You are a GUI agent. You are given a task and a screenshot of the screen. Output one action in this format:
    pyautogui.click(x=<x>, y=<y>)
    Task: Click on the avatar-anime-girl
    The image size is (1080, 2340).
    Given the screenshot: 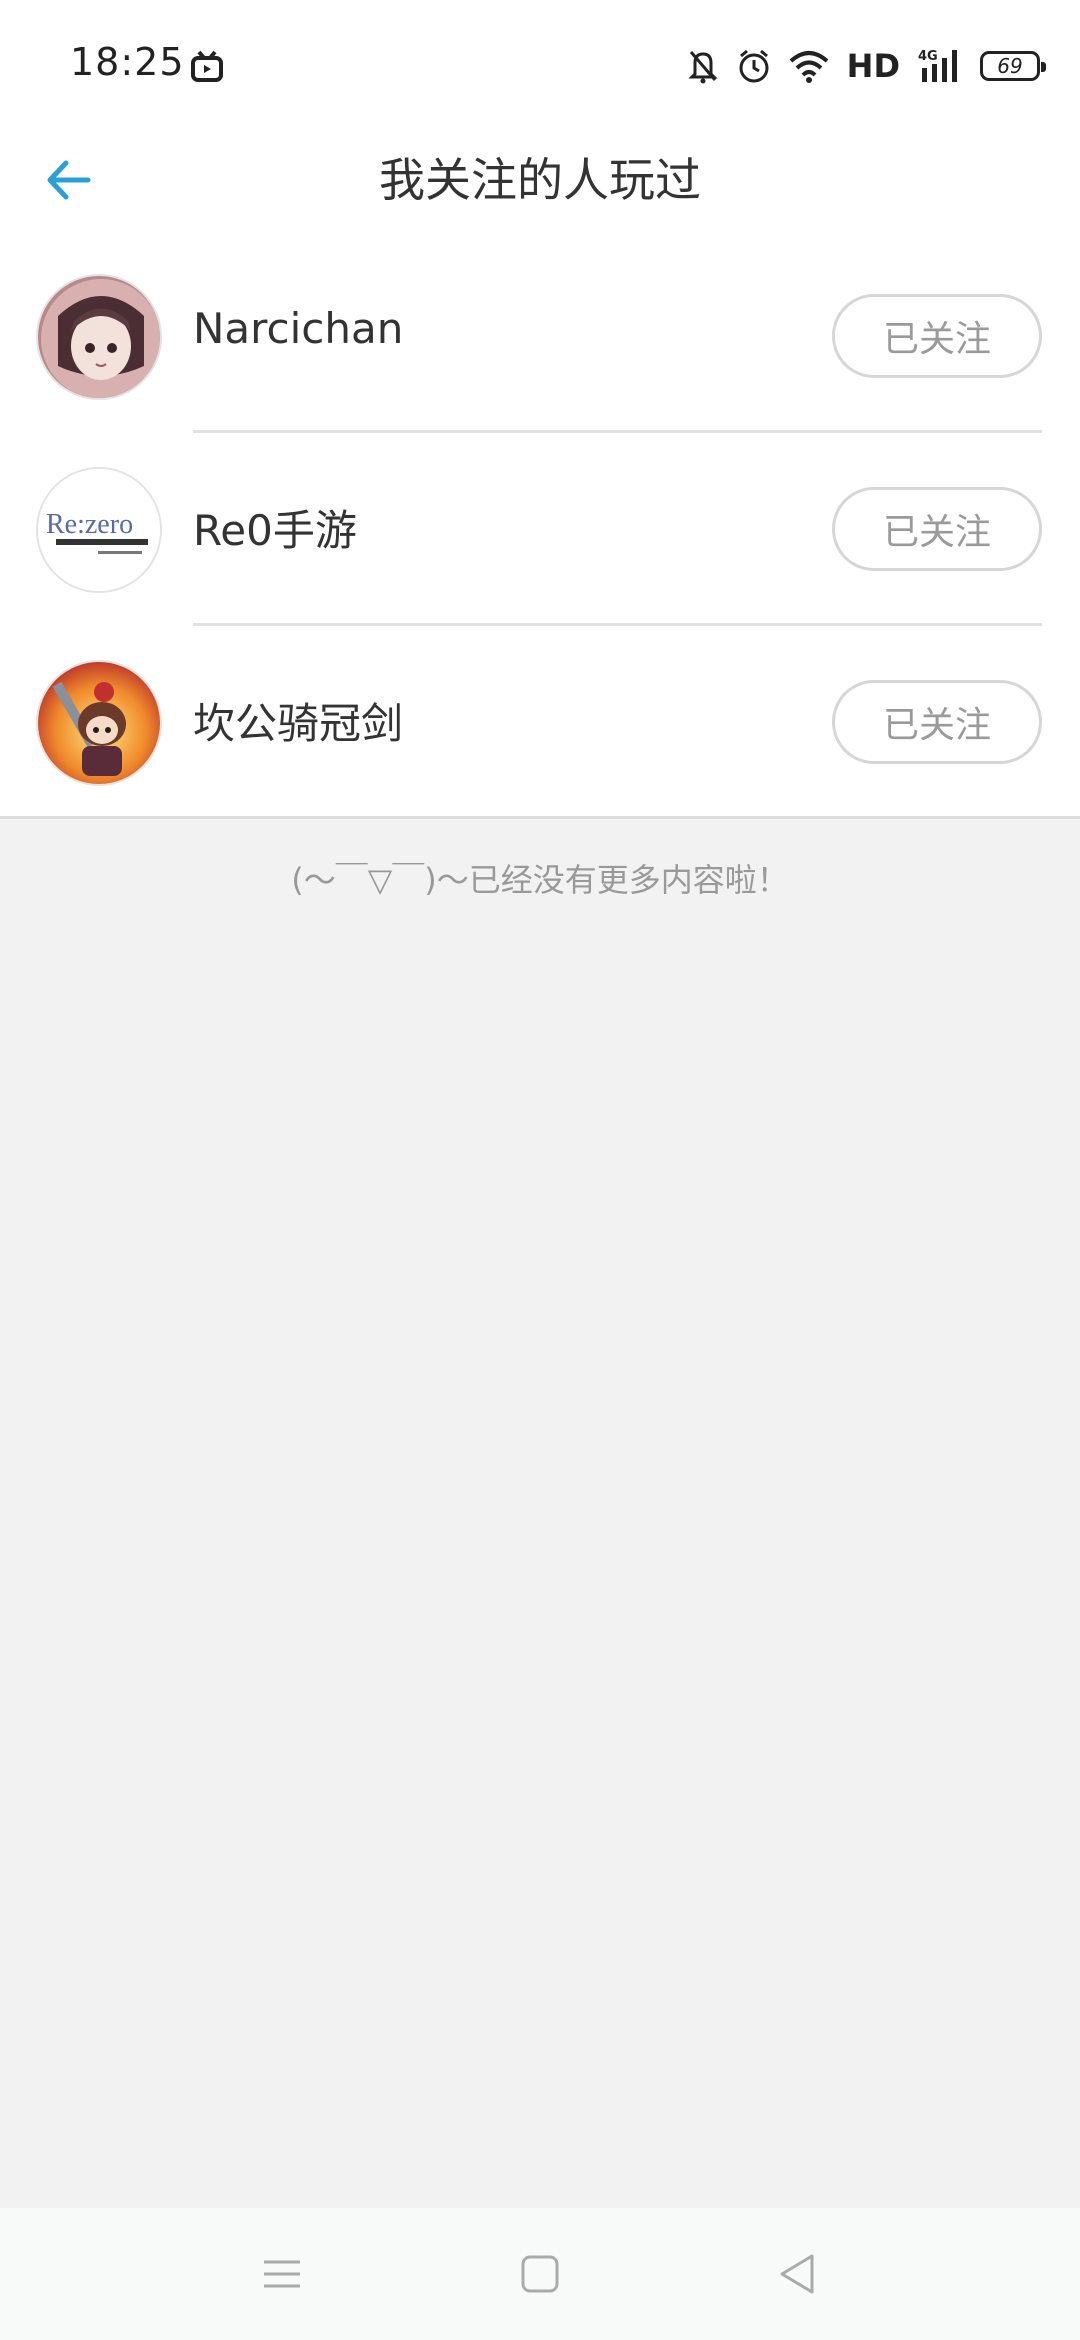 What is the action you would take?
    pyautogui.click(x=99, y=337)
    